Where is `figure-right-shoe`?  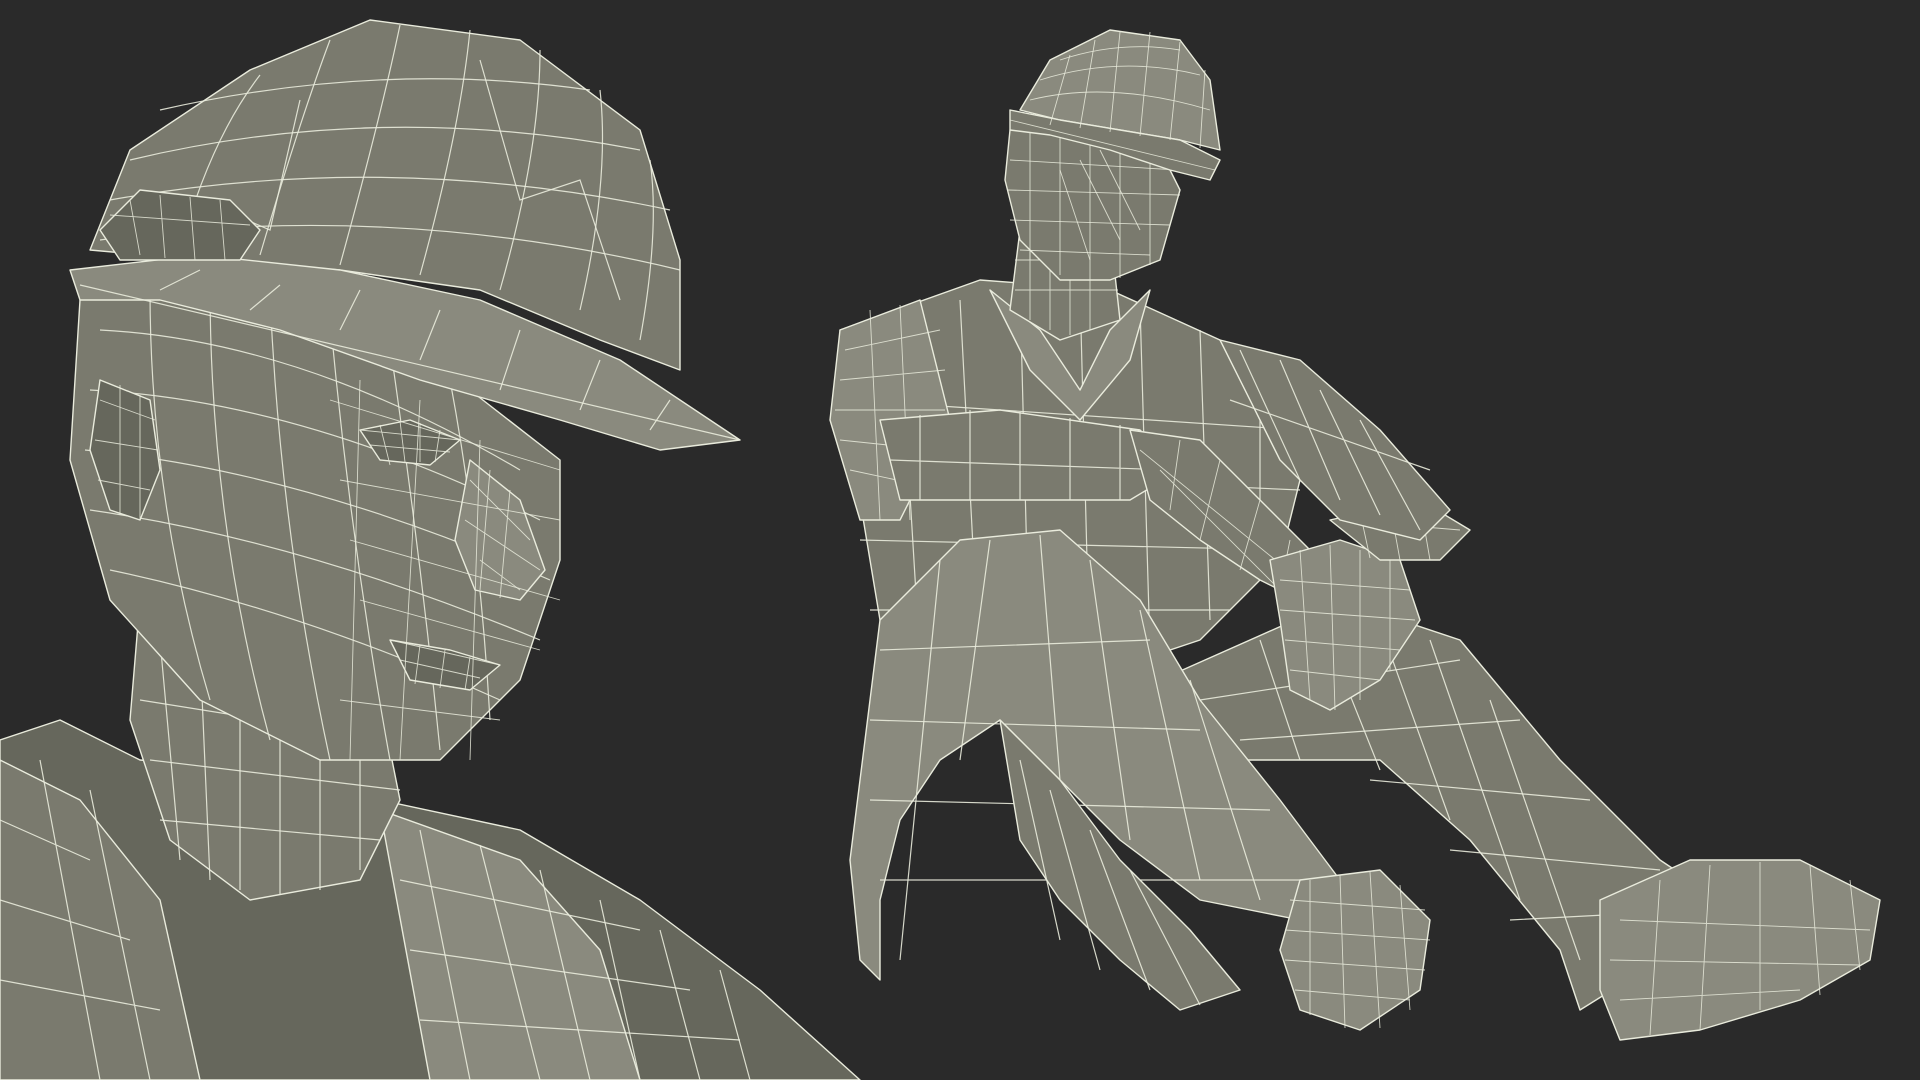
figure-right-shoe is located at coordinates (1740, 950).